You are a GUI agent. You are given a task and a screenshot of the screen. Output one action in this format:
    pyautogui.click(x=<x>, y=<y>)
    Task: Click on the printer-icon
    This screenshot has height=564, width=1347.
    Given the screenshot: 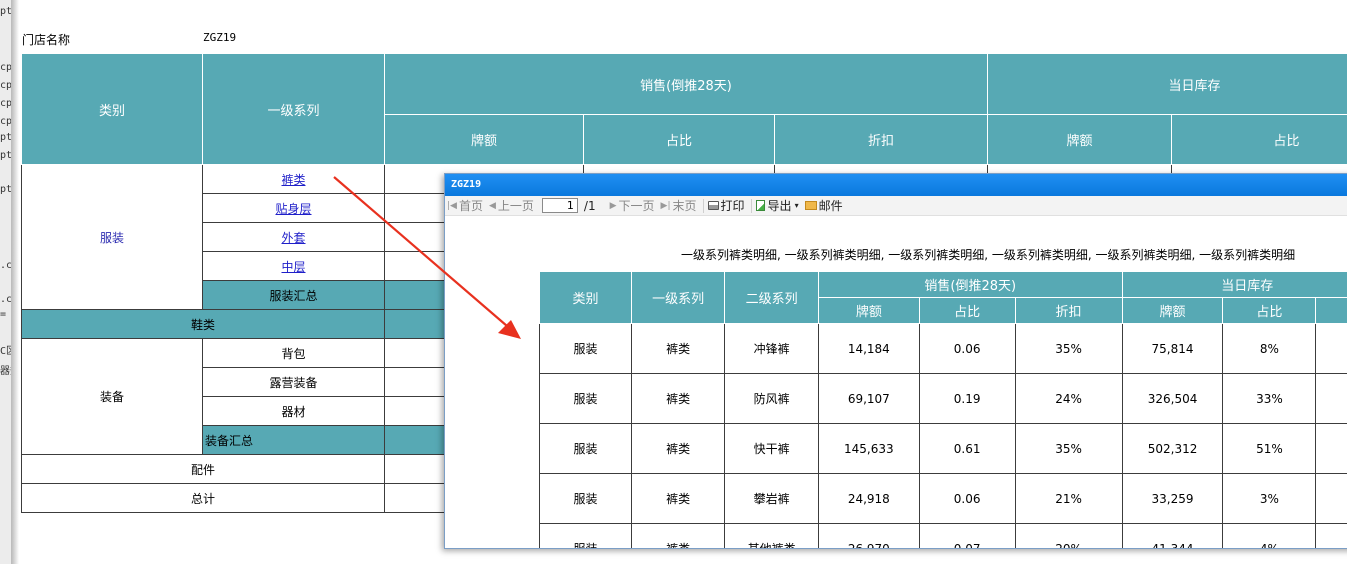 What is the action you would take?
    pyautogui.click(x=713, y=205)
    